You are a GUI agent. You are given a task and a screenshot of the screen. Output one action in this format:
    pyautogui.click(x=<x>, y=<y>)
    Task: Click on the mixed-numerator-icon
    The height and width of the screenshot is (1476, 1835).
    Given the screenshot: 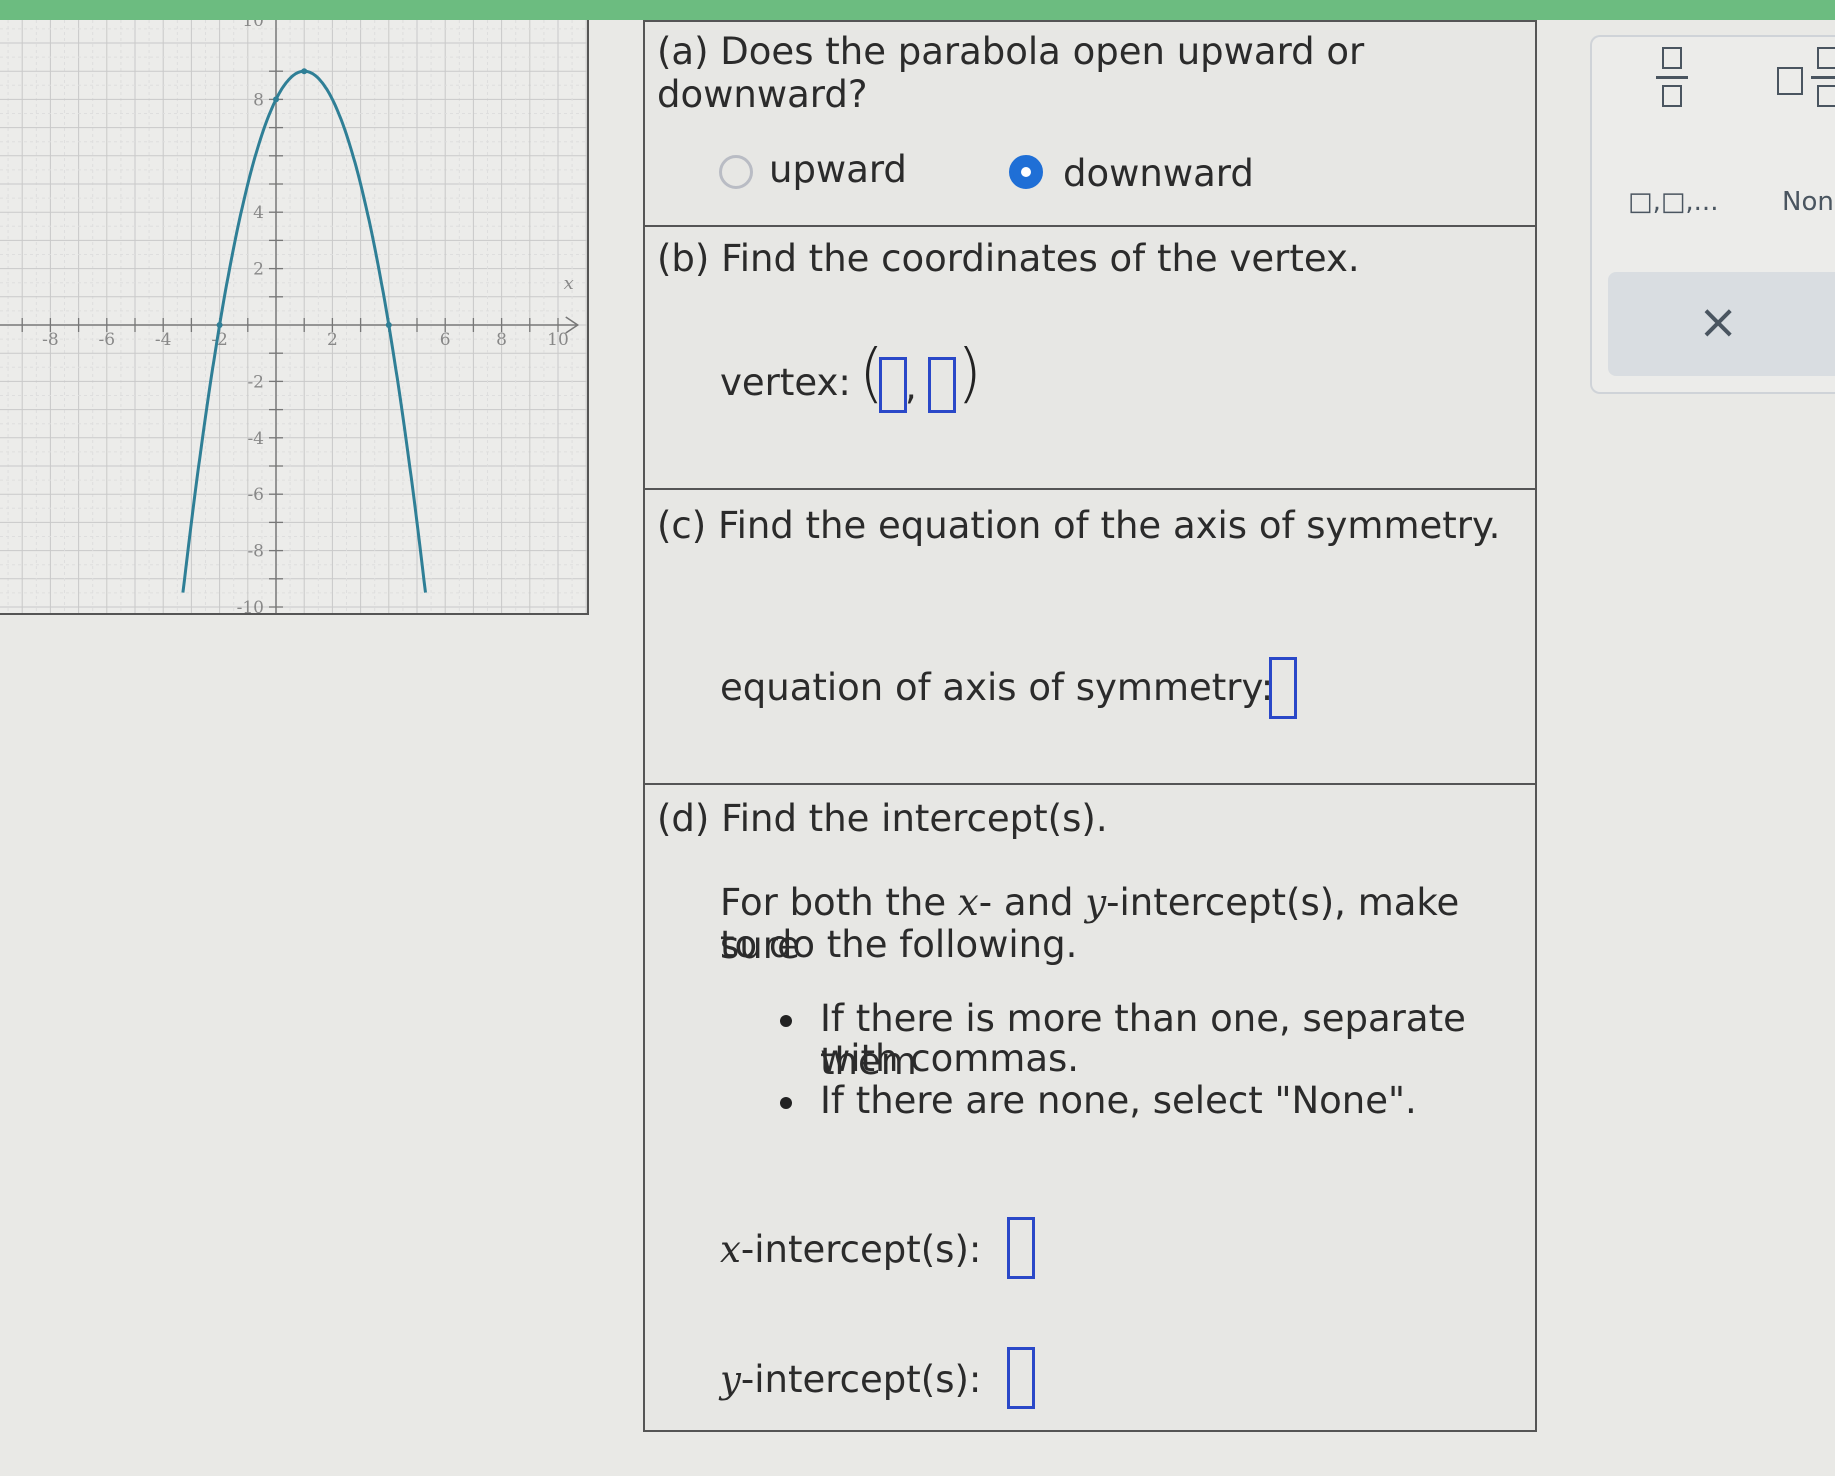 What is the action you would take?
    pyautogui.click(x=1826, y=58)
    